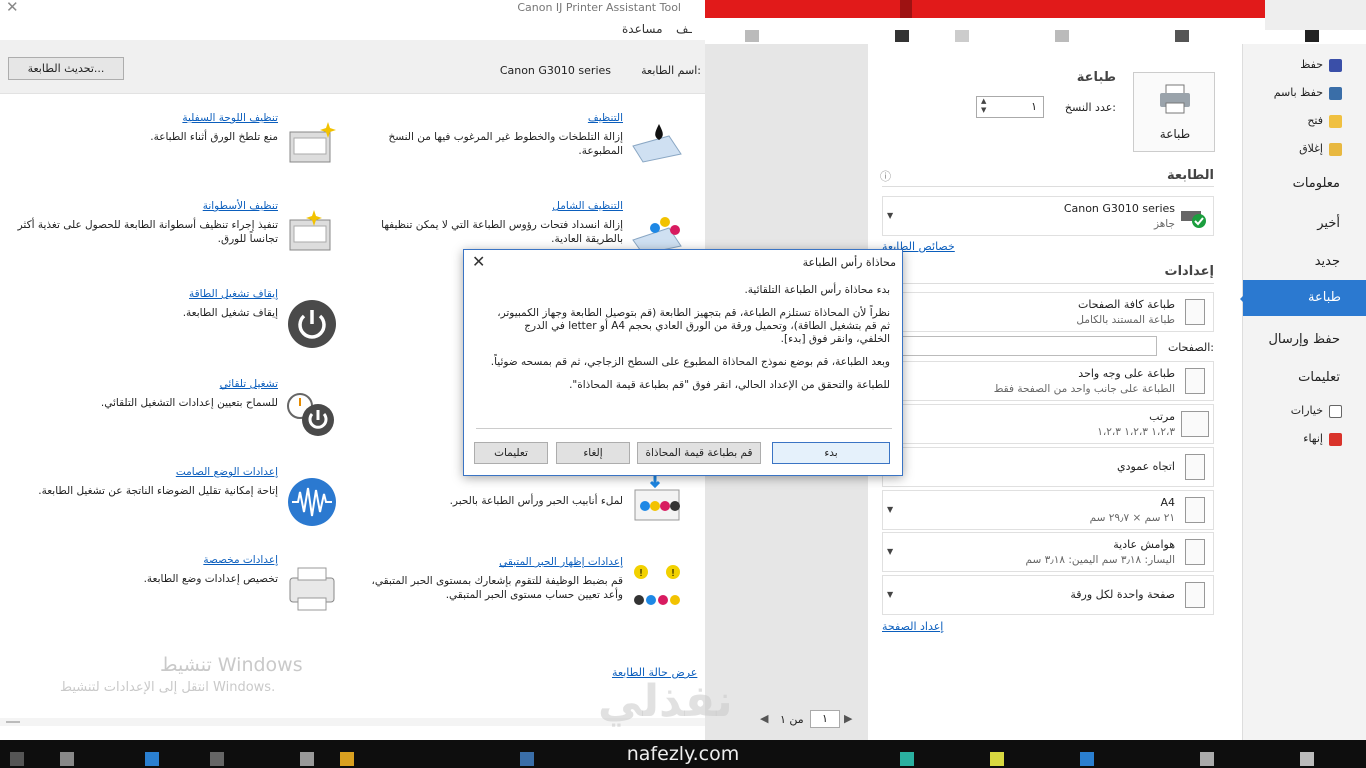  Describe the element at coordinates (352, 30) in the screenshot. I see `menu-bar: ـف مساعدة` at that location.